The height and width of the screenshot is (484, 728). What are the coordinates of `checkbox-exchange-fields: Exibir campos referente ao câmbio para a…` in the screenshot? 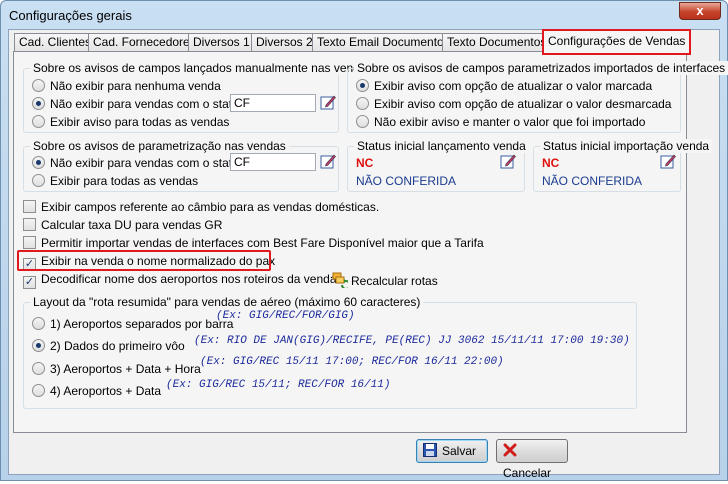 It's located at (201, 207).